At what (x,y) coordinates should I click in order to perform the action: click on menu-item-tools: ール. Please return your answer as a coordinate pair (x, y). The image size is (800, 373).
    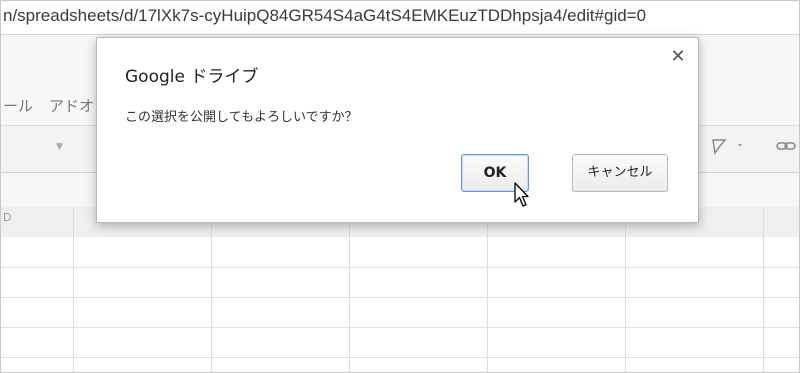
    Looking at the image, I should click on (18, 105).